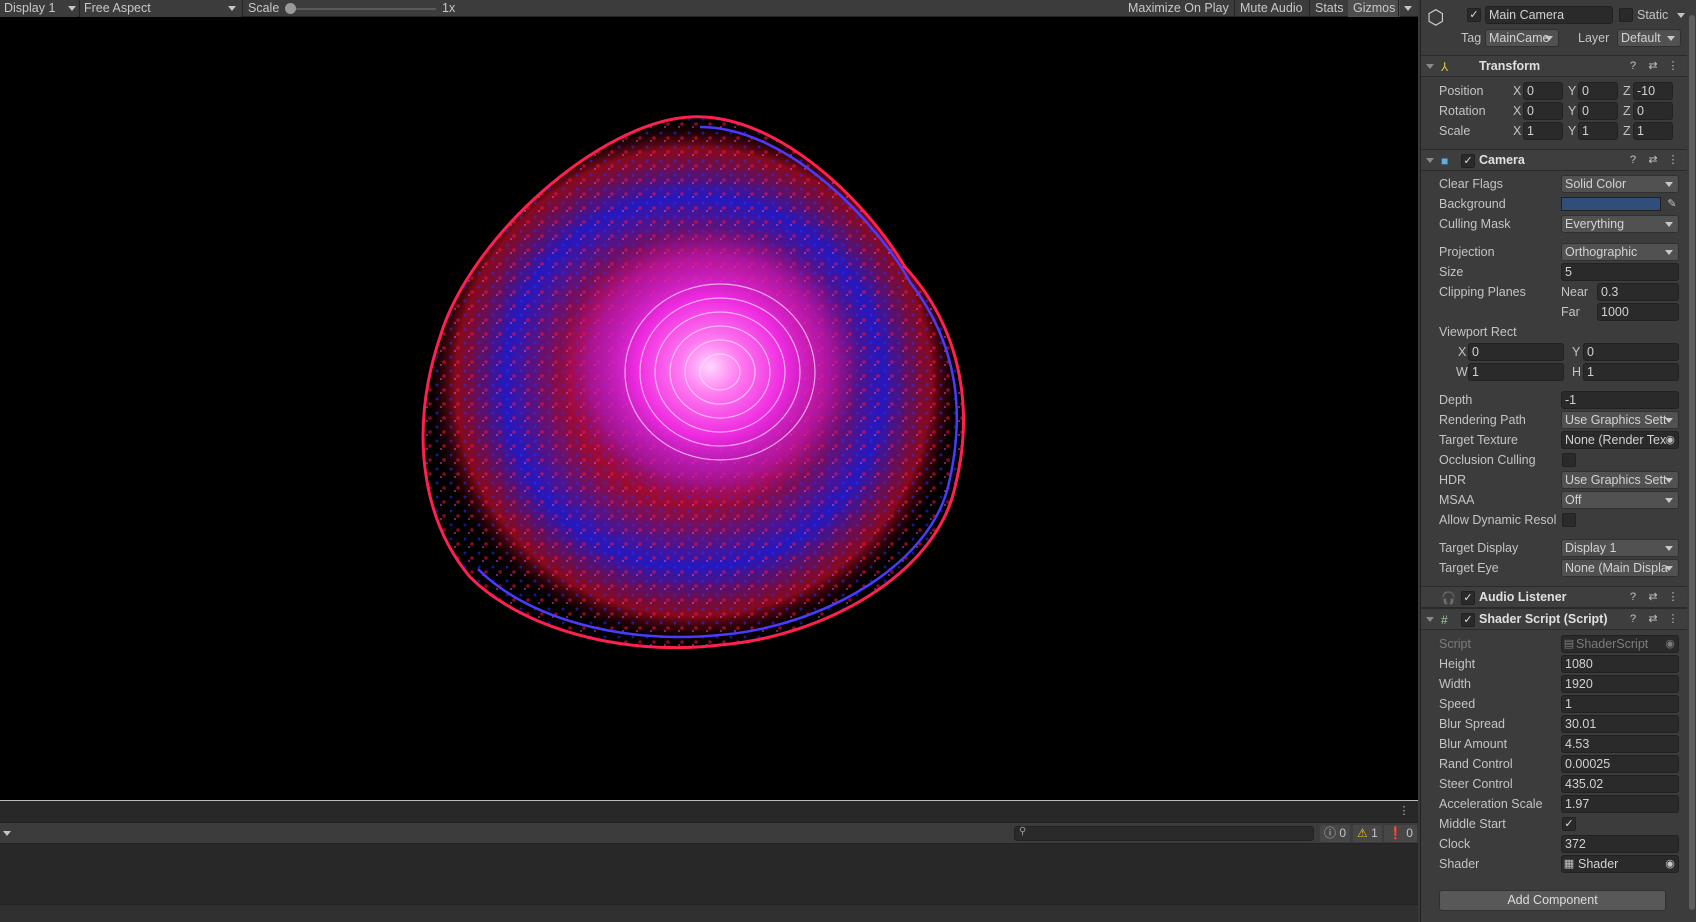 The height and width of the screenshot is (922, 1696). I want to click on height-field: 1080, so click(1620, 664).